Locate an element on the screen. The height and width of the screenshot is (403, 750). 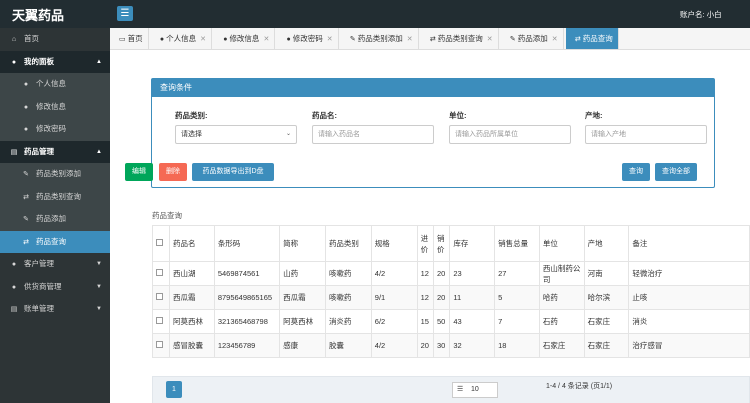
column-header: 规格 is located at coordinates (394, 243).